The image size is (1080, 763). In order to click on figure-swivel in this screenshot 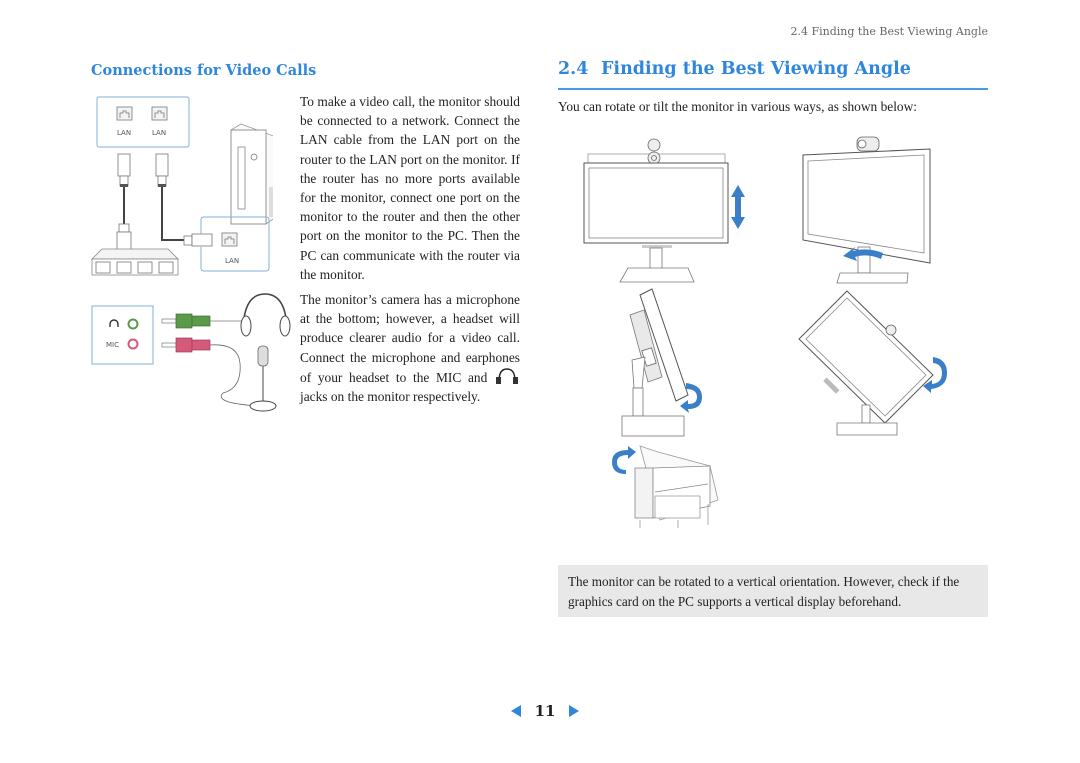, I will do `click(866, 210)`.